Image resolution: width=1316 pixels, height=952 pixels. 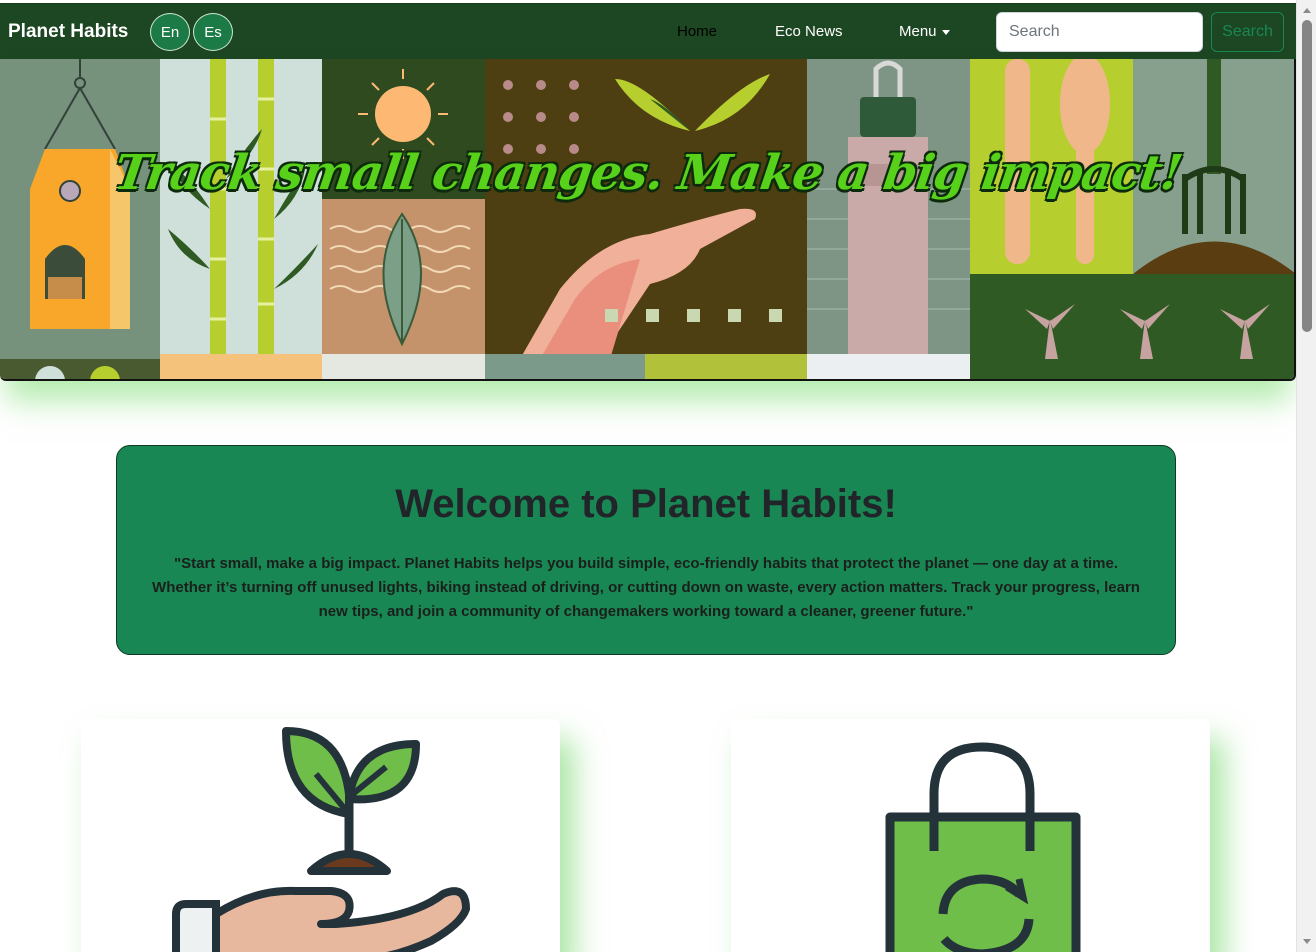 I want to click on nav-eco-news-link: Eco News, so click(x=809, y=31).